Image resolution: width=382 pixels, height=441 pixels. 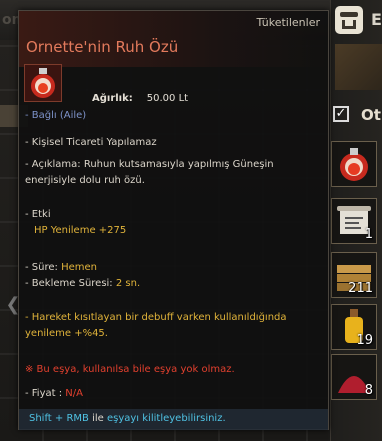 I want to click on inventory-slot-lumber: 211, so click(x=354, y=275).